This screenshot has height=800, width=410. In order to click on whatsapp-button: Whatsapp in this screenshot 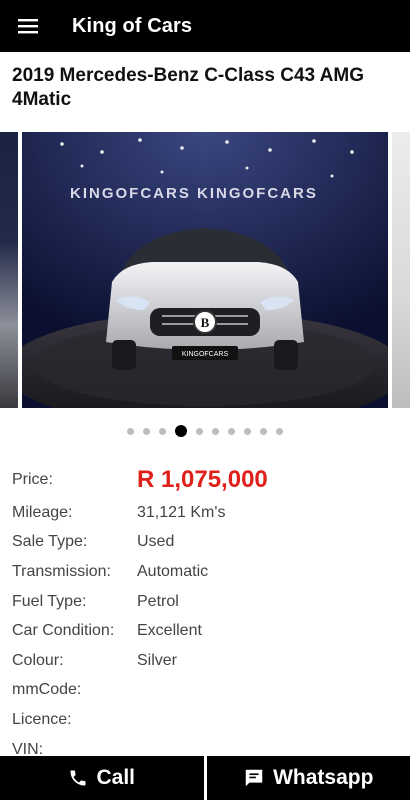, I will do `click(308, 778)`.